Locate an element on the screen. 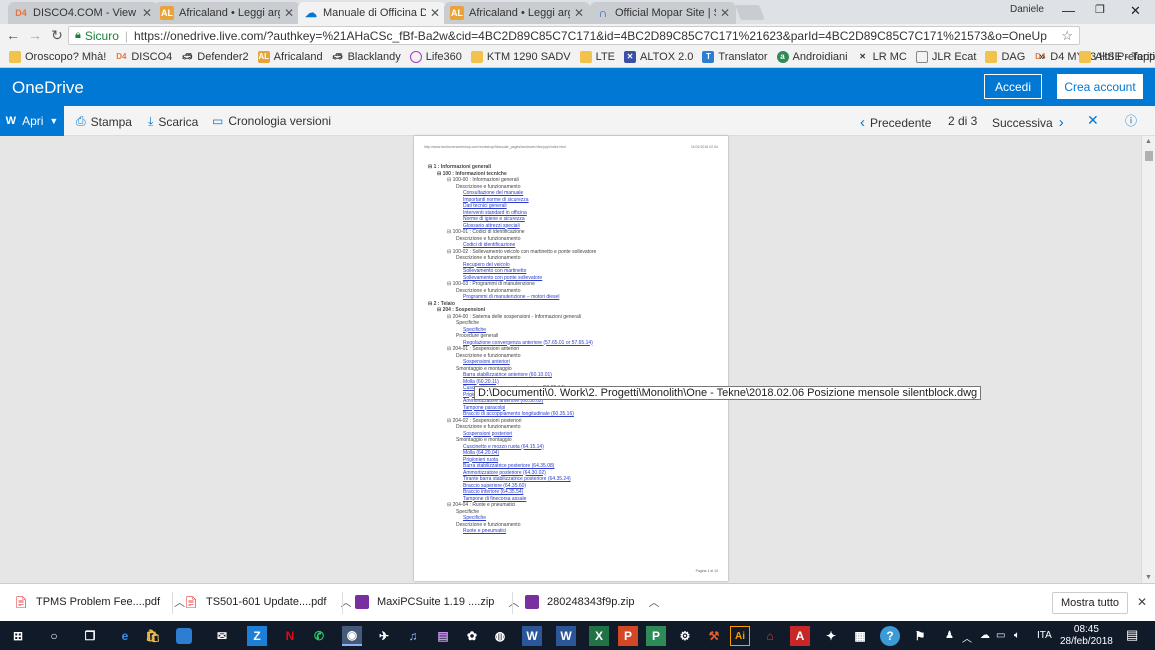 The image size is (1155, 650). next-button: Successiva › is located at coordinates (1028, 122).